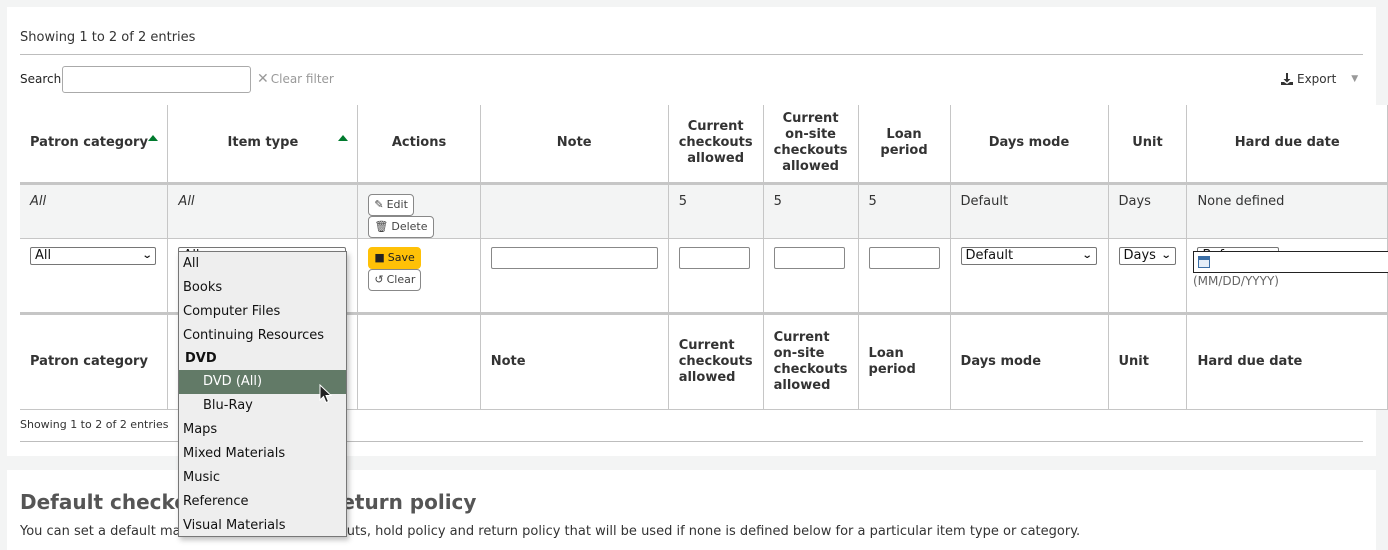 This screenshot has width=1388, height=550. Describe the element at coordinates (262, 502) in the screenshot. I see `dropdown-option: Reference` at that location.